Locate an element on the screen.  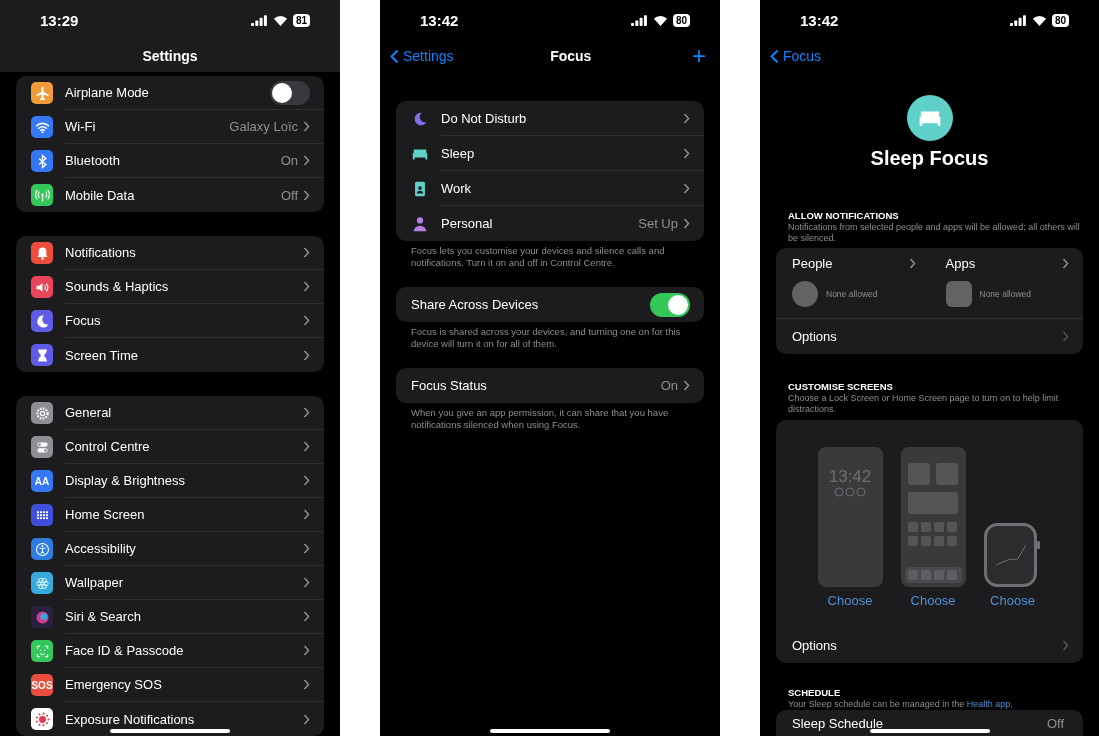
settings-row: Wallpaper is located at coordinates (170, 583).